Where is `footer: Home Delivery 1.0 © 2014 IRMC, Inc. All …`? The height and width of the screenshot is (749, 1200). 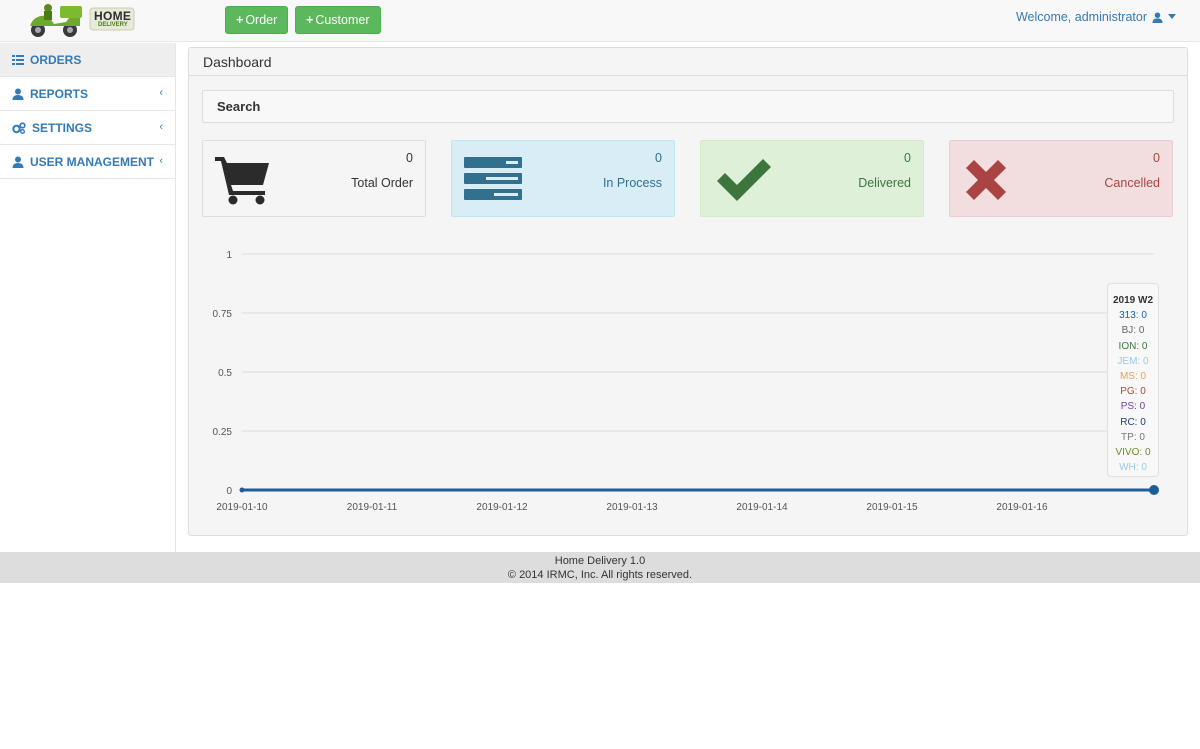
footer: Home Delivery 1.0 © 2014 IRMC, Inc. All … is located at coordinates (600, 567).